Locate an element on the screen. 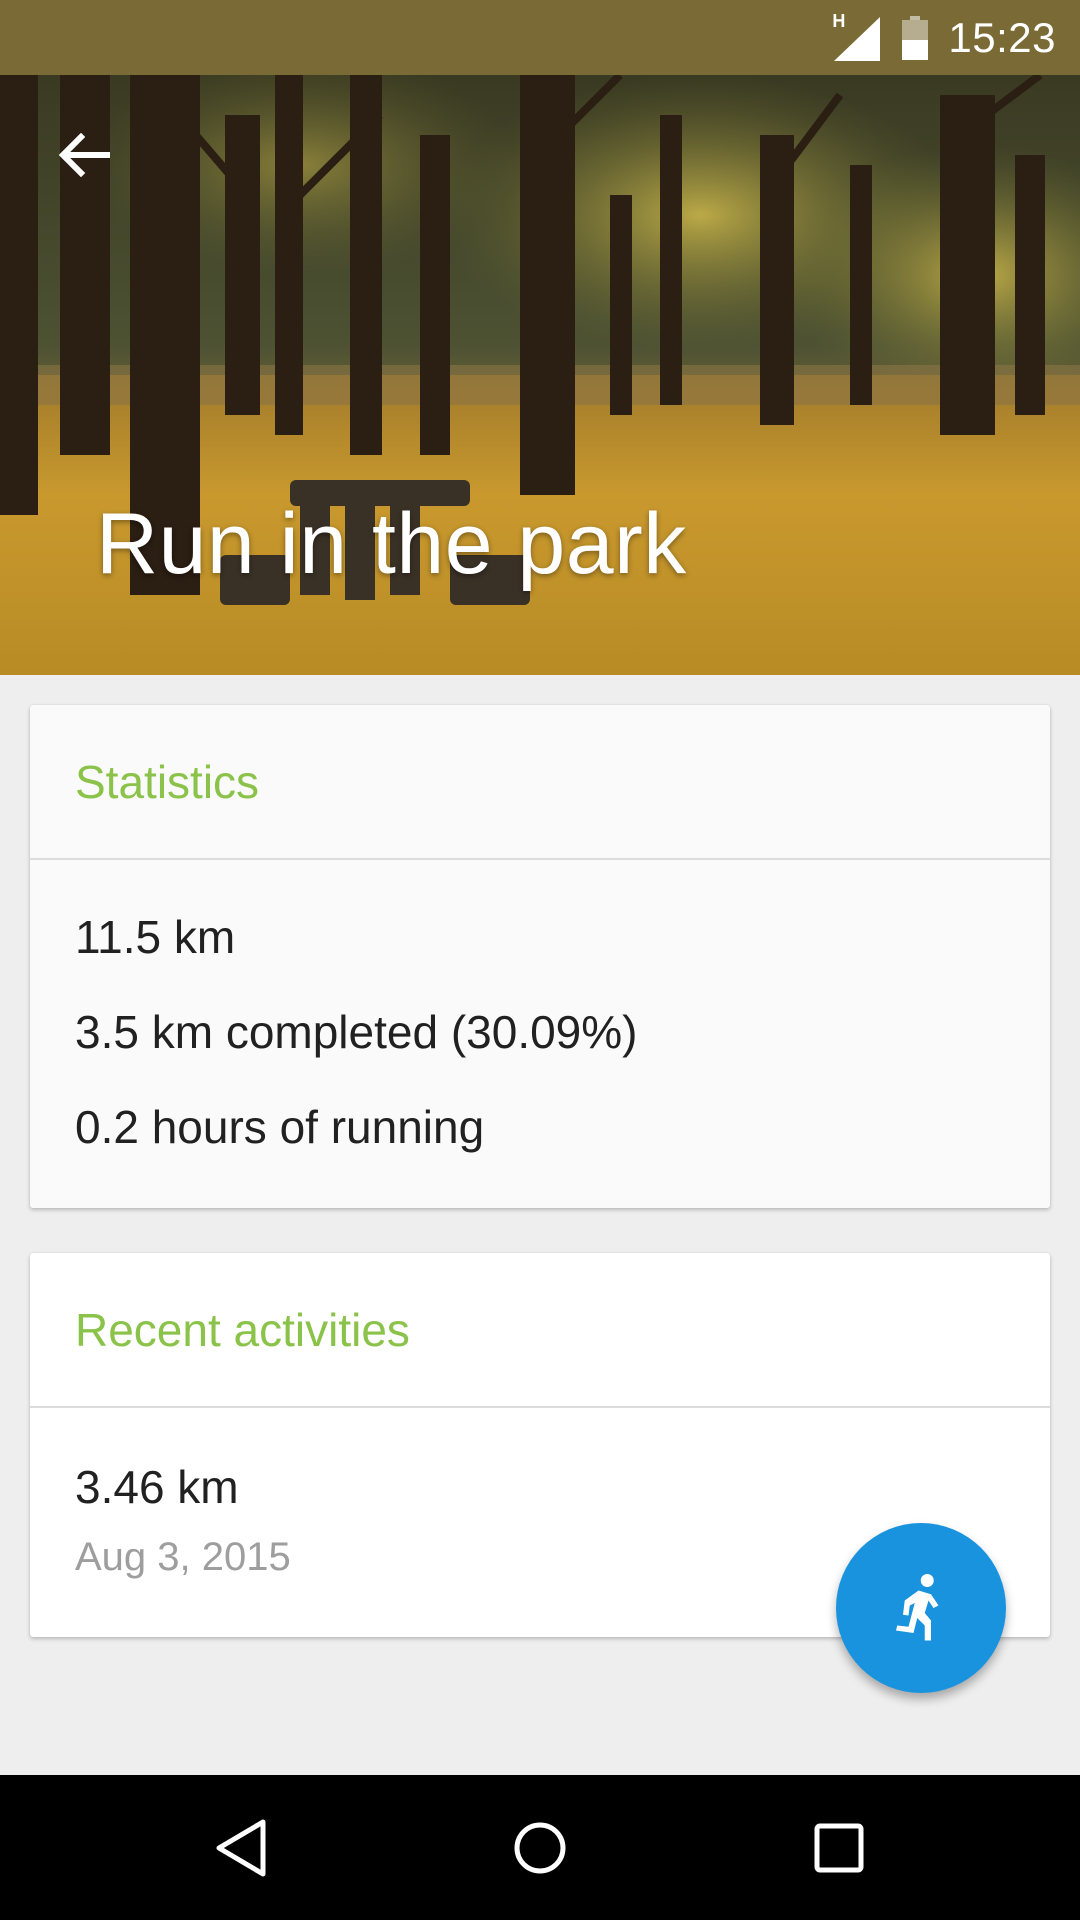 This screenshot has height=1920, width=1080. status-bar: H 15:23 is located at coordinates (540, 37).